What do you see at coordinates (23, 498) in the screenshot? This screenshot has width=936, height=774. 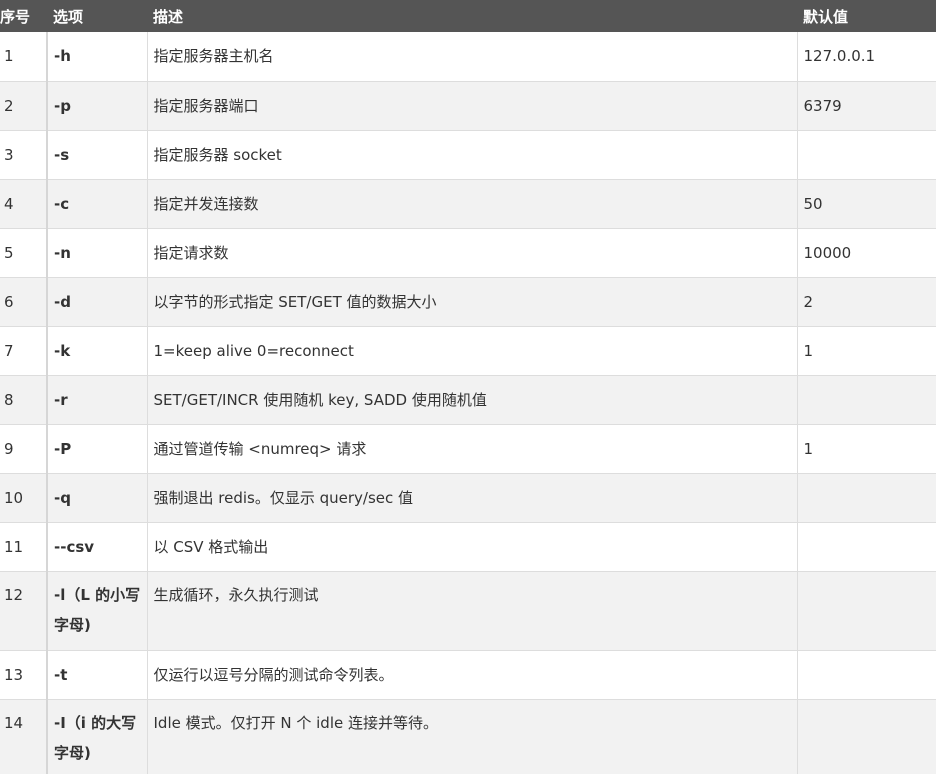 I see `cell-no: 10` at bounding box center [23, 498].